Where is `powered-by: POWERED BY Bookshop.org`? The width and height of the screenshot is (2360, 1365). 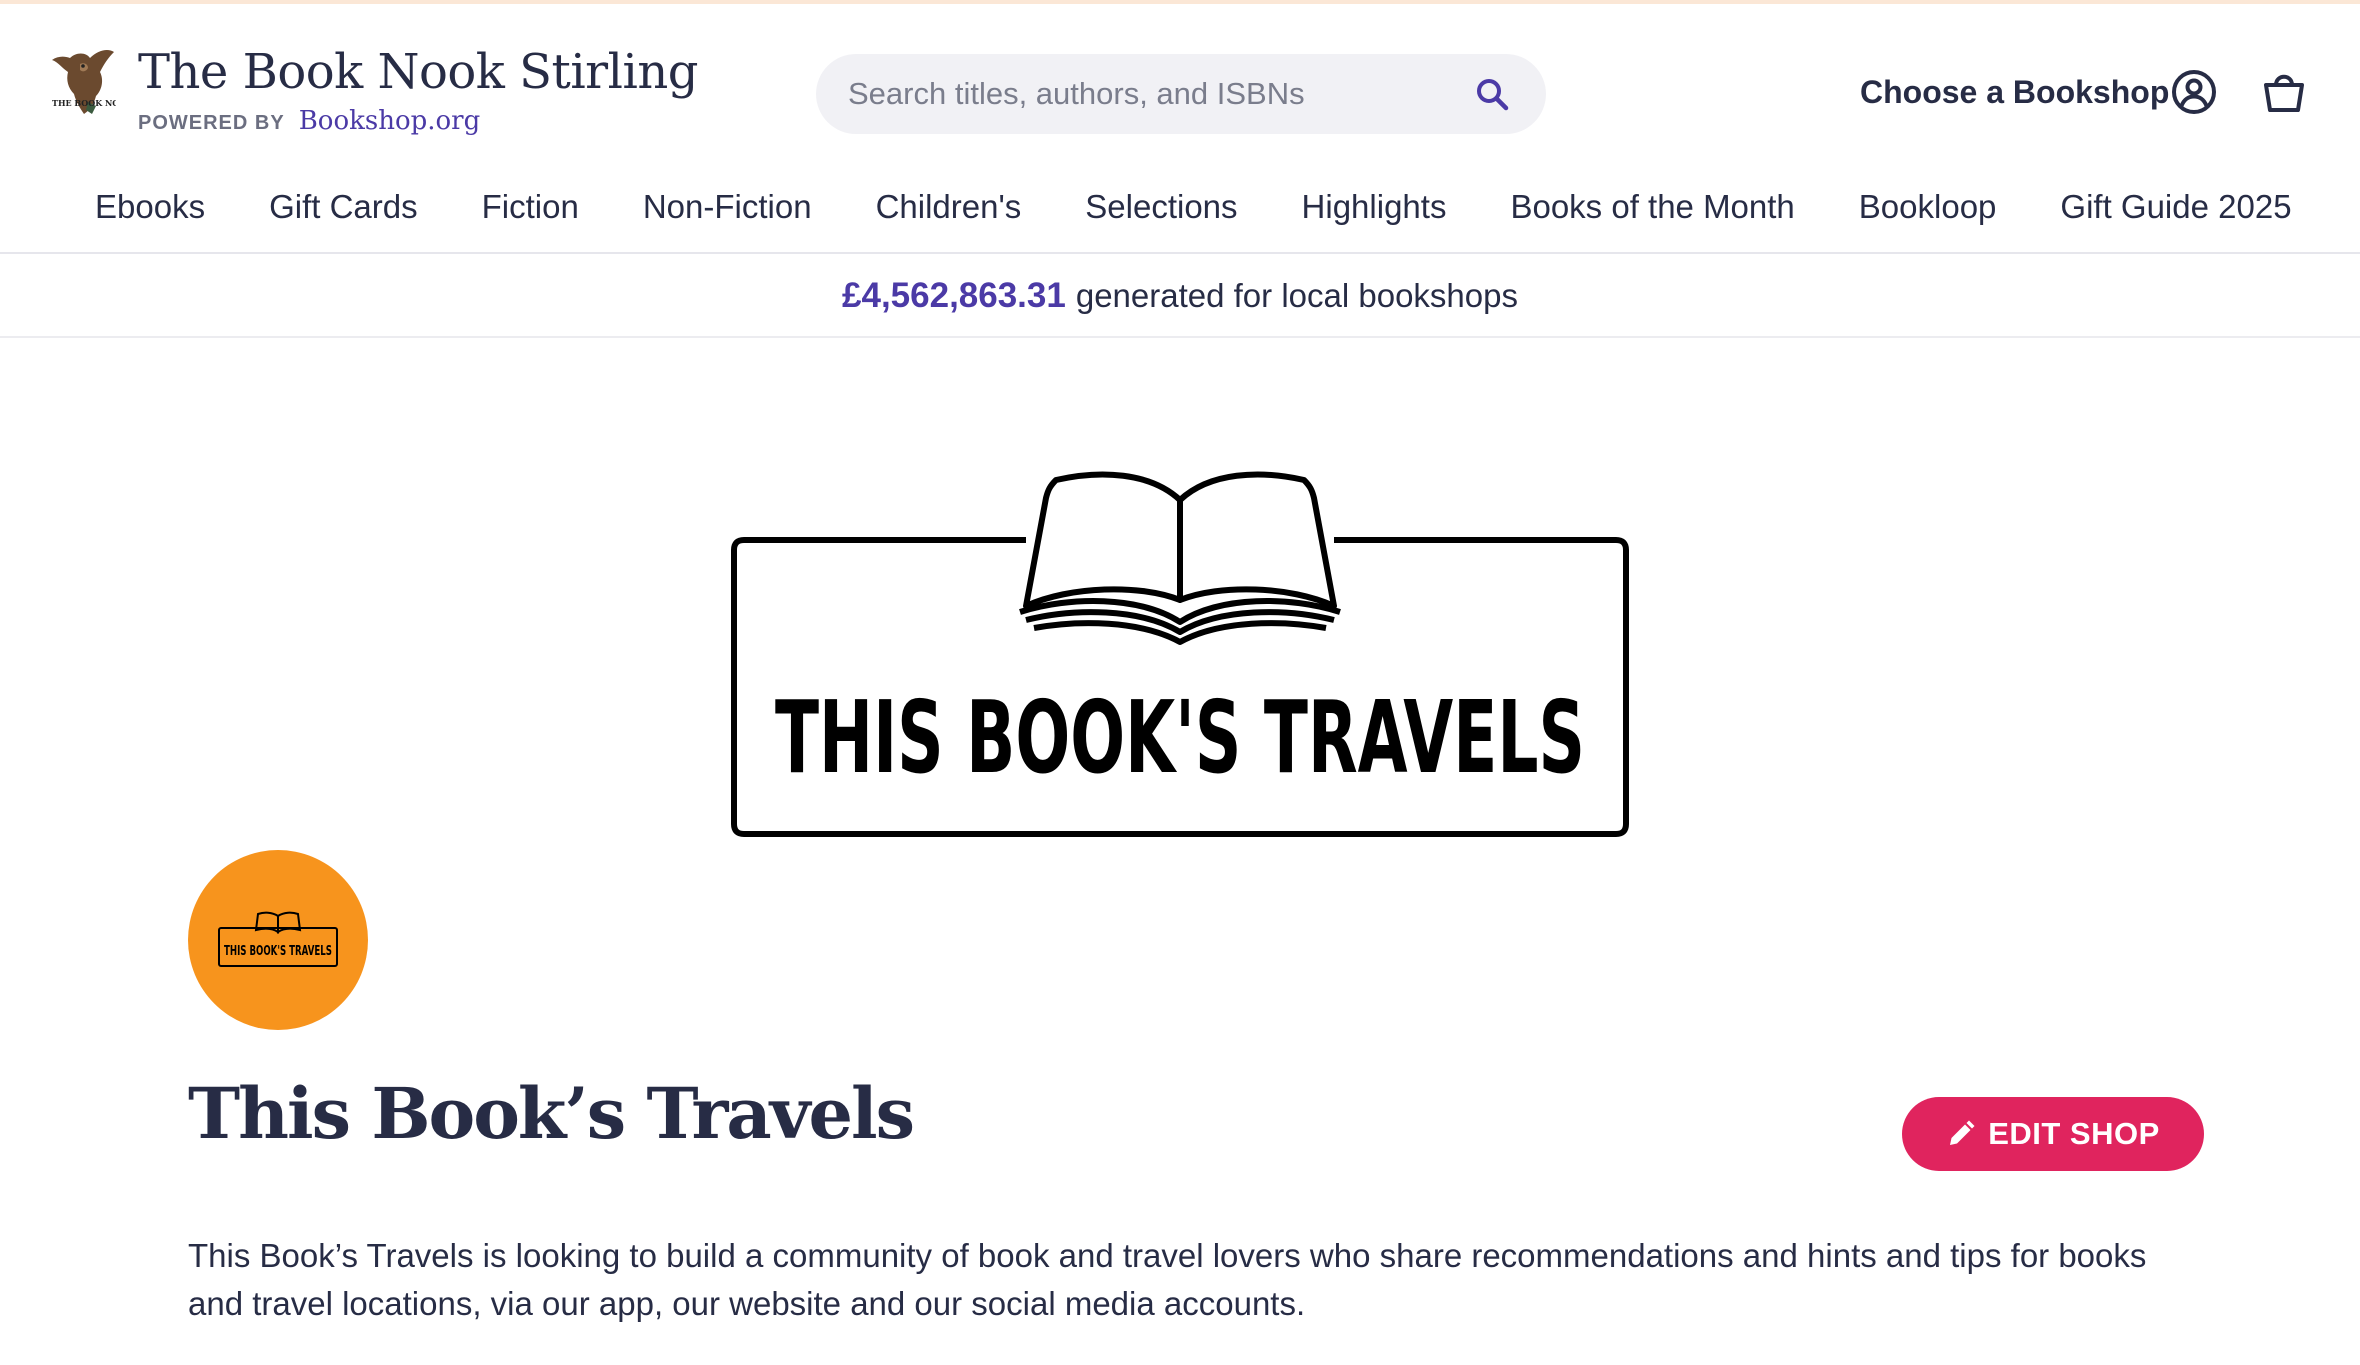
powered-by: POWERED BY Bookshop.org is located at coordinates (418, 121).